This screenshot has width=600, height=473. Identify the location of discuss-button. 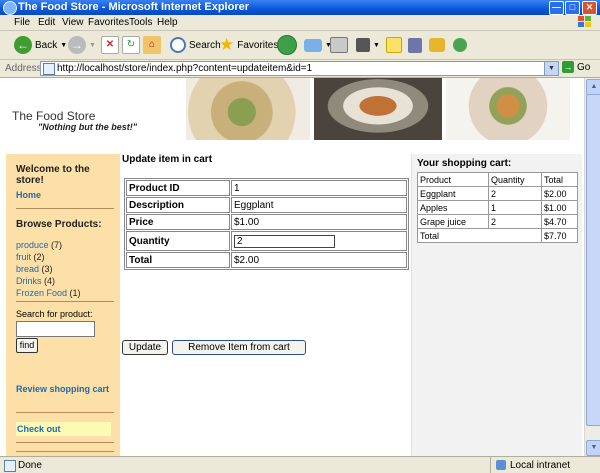
(394, 45).